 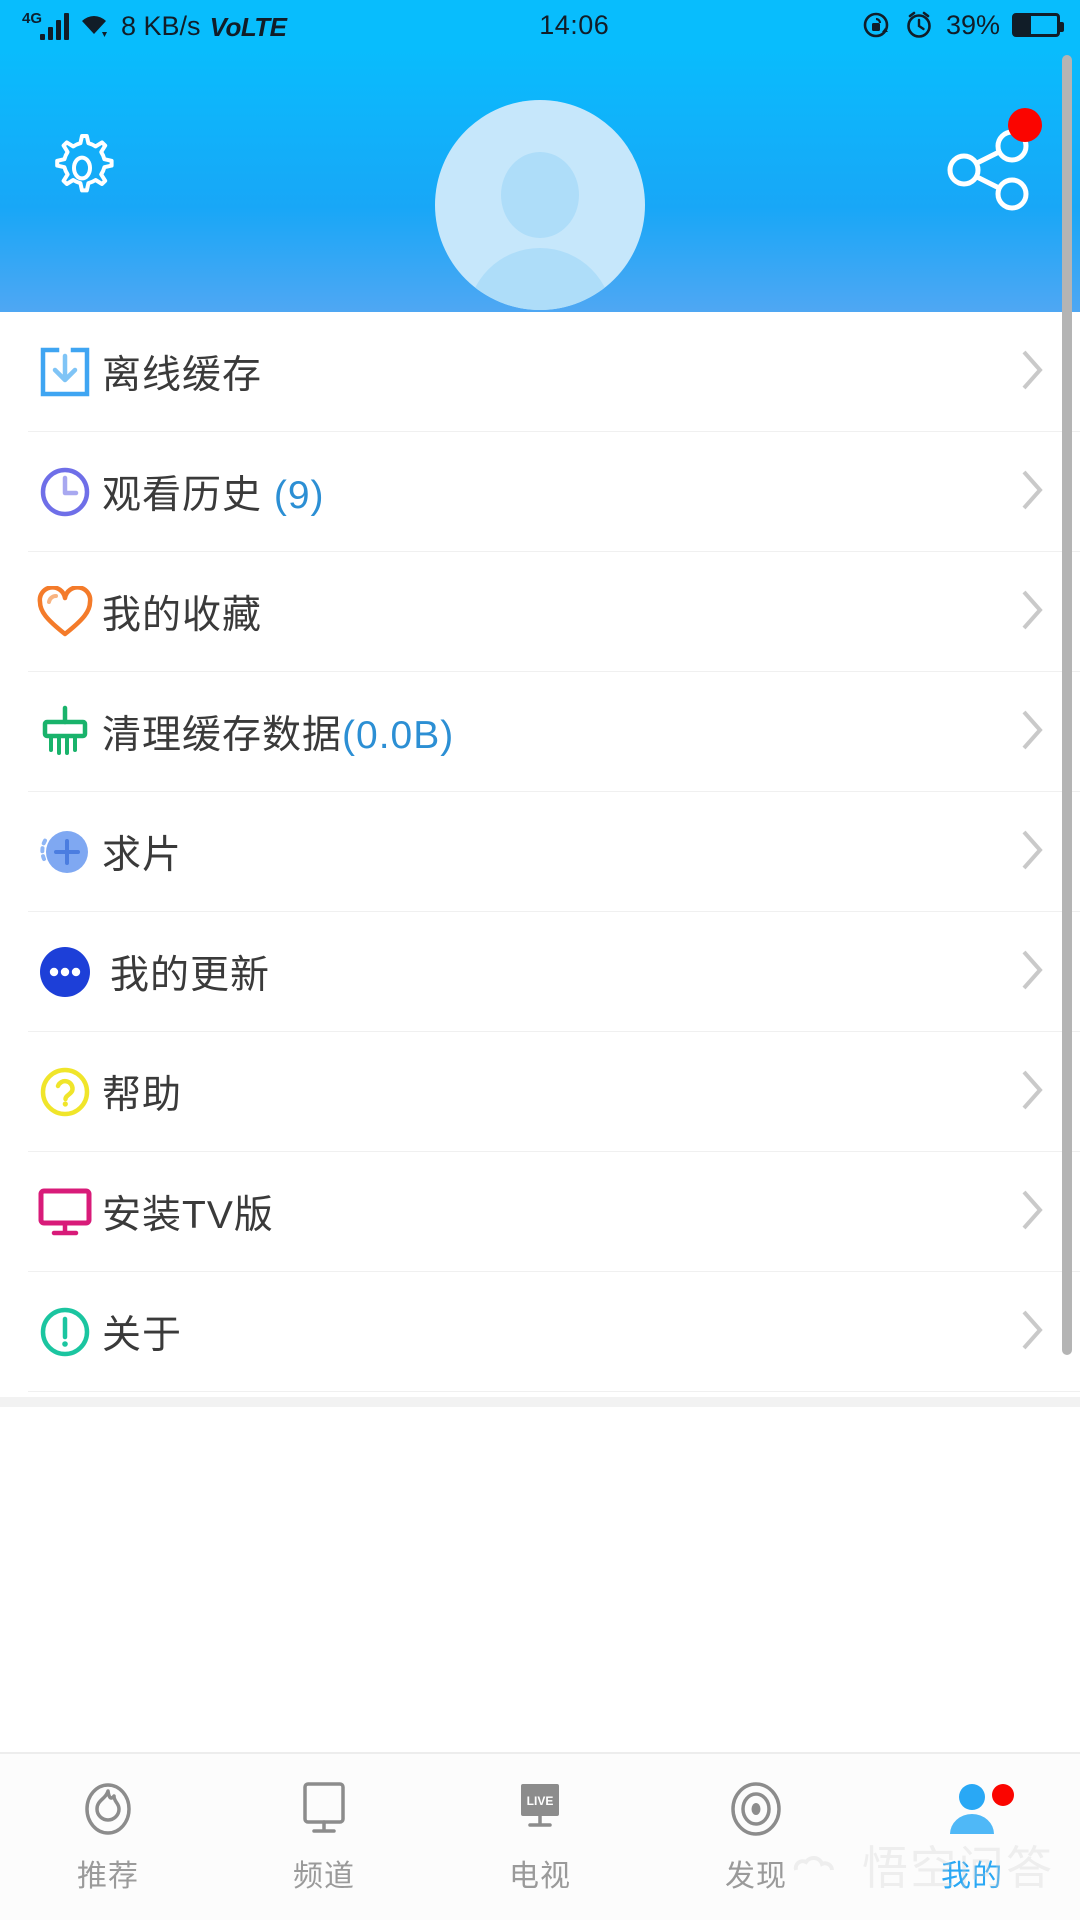 I want to click on clock-icon, so click(x=65, y=492).